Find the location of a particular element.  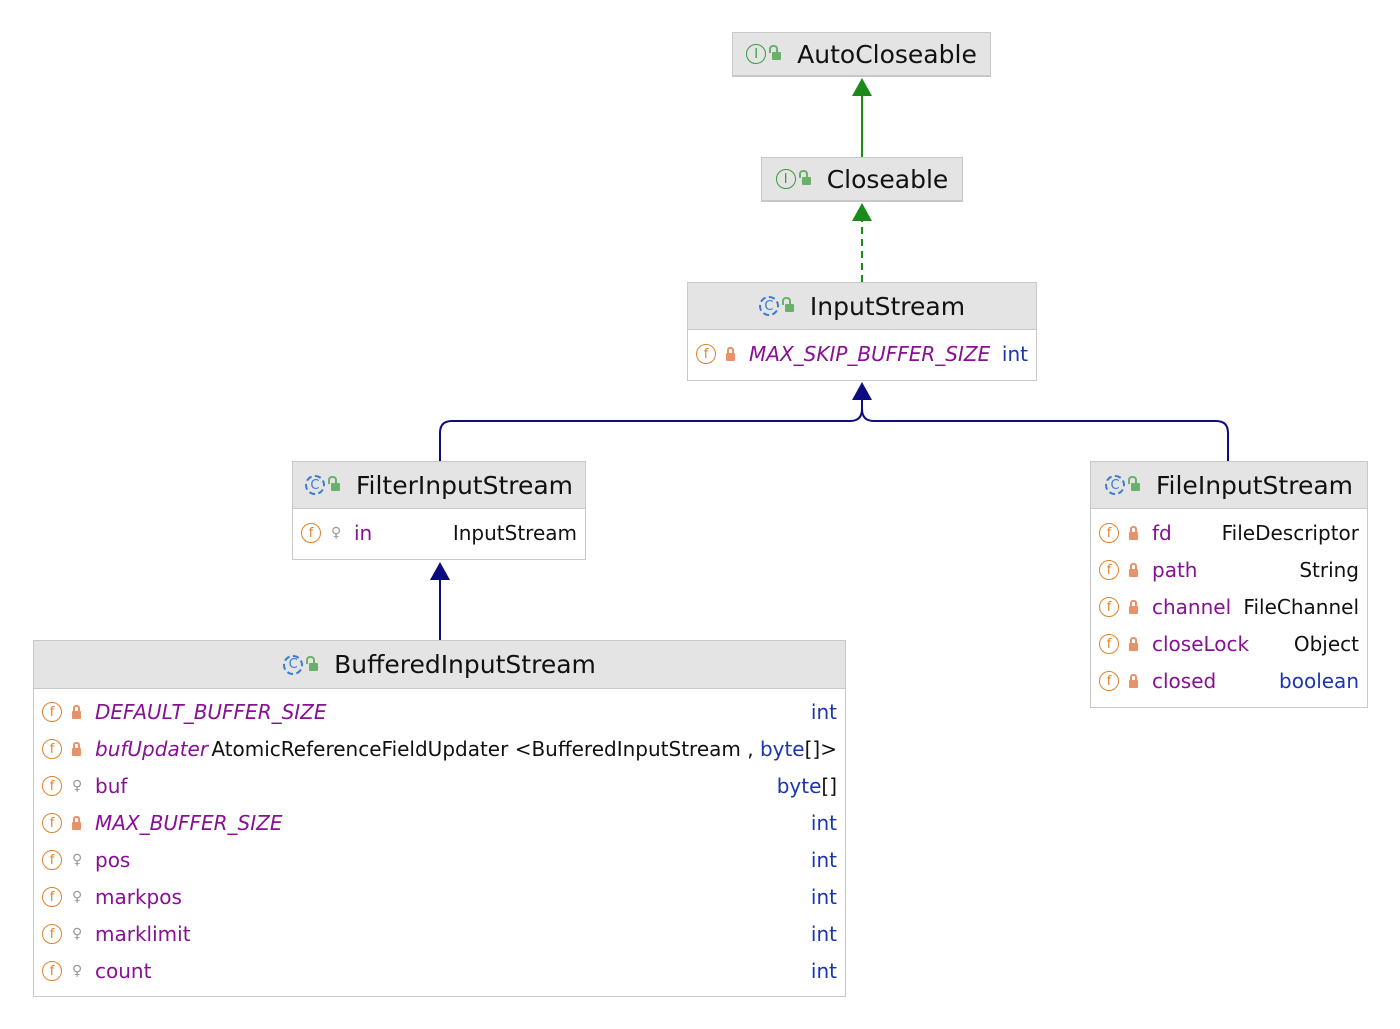

field-type: Object is located at coordinates (1326, 644).